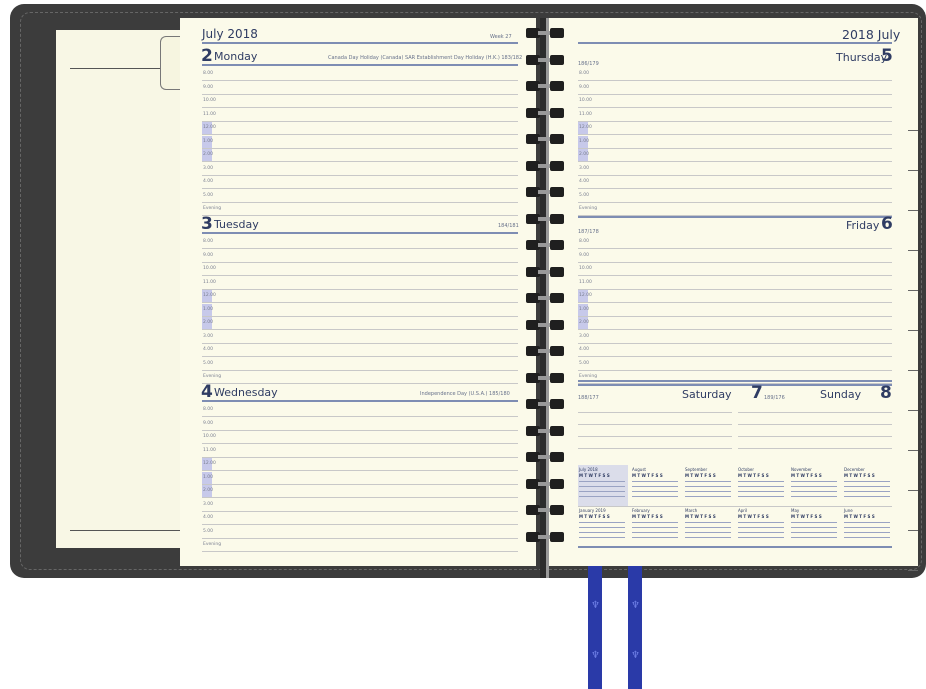 The width and height of the screenshot is (926, 689). What do you see at coordinates (246, 392) in the screenshot?
I see `day-name: Wednesday` at bounding box center [246, 392].